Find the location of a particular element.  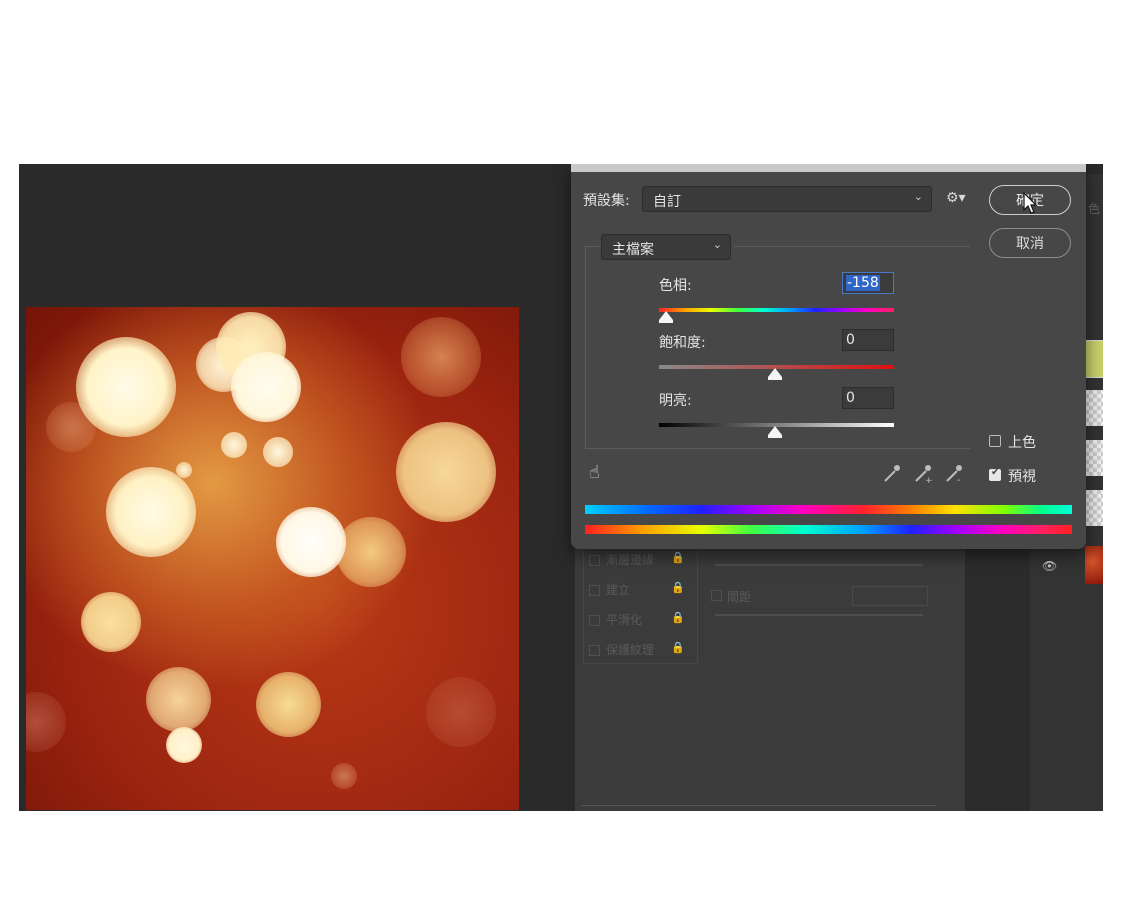

saturation-input: 0 is located at coordinates (868, 340).